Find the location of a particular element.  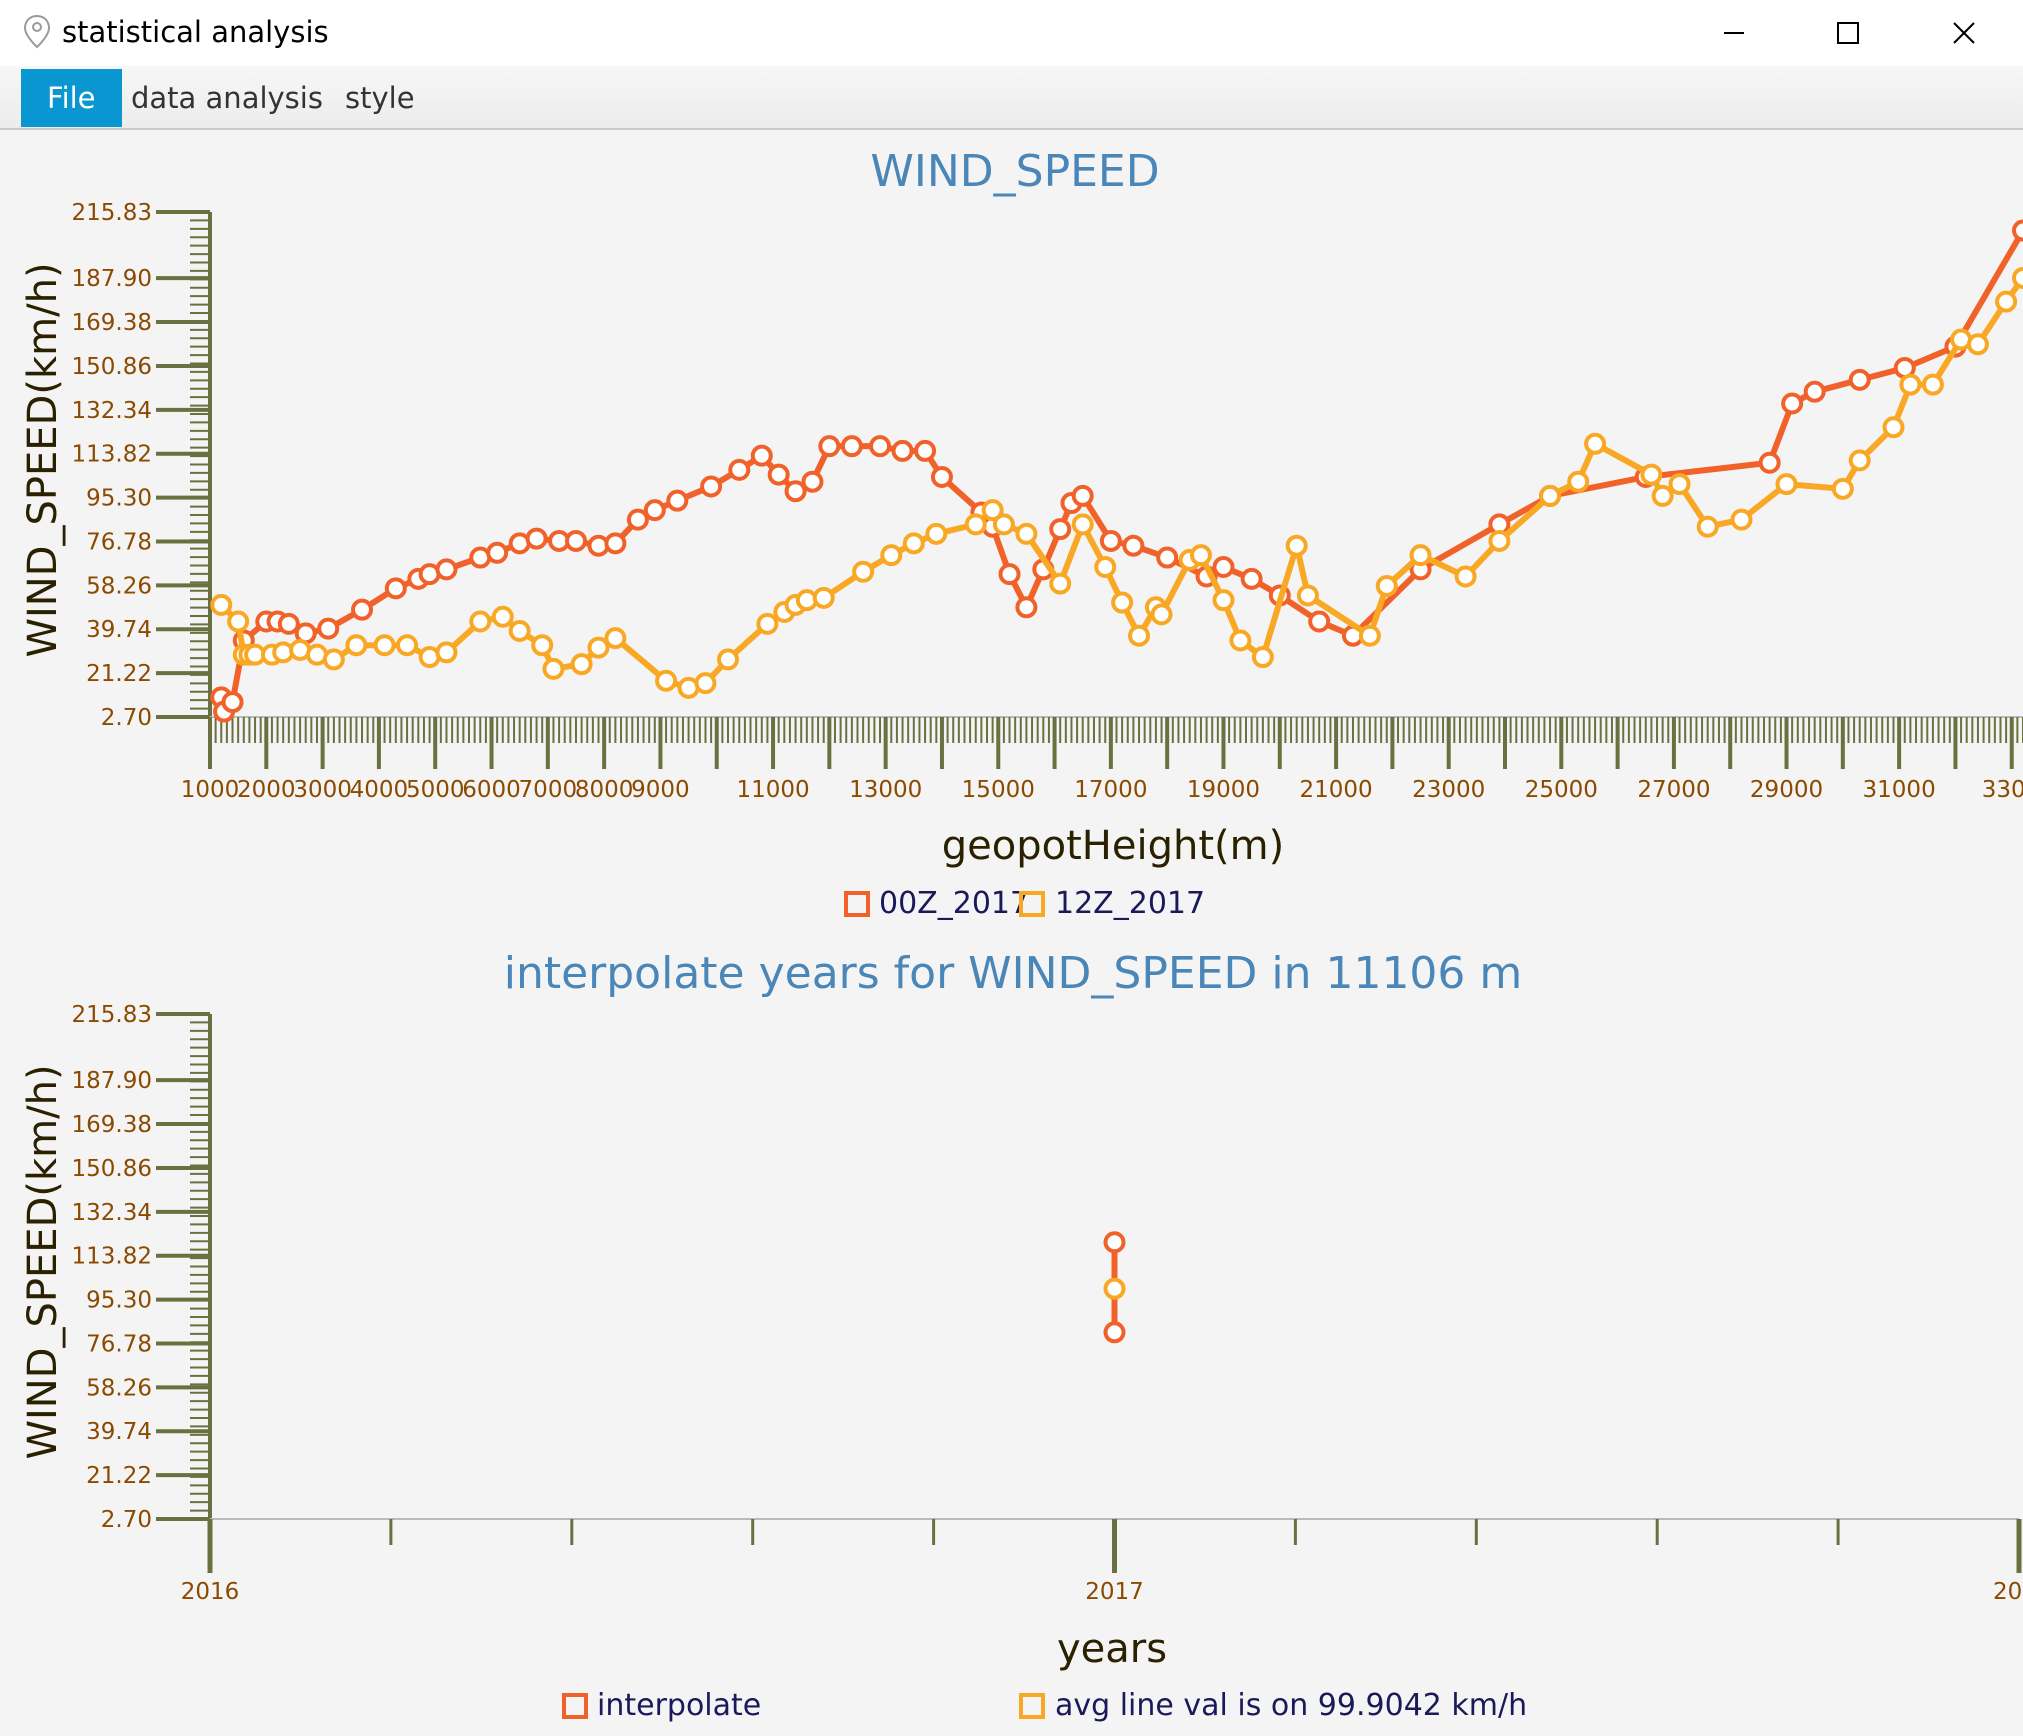

legend-swatch-avg is located at coordinates (1032, 1706).